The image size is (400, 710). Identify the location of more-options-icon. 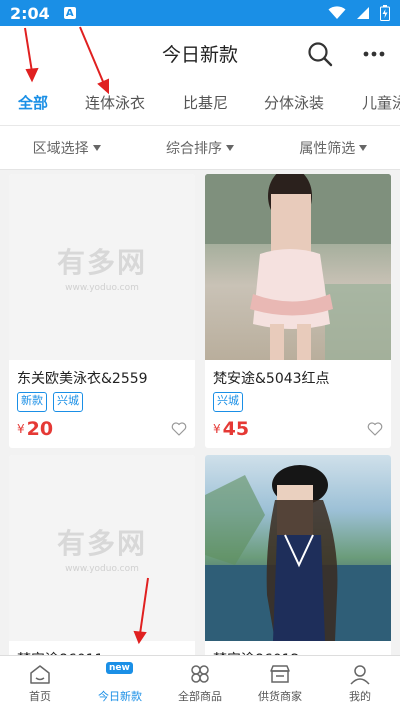
(374, 54).